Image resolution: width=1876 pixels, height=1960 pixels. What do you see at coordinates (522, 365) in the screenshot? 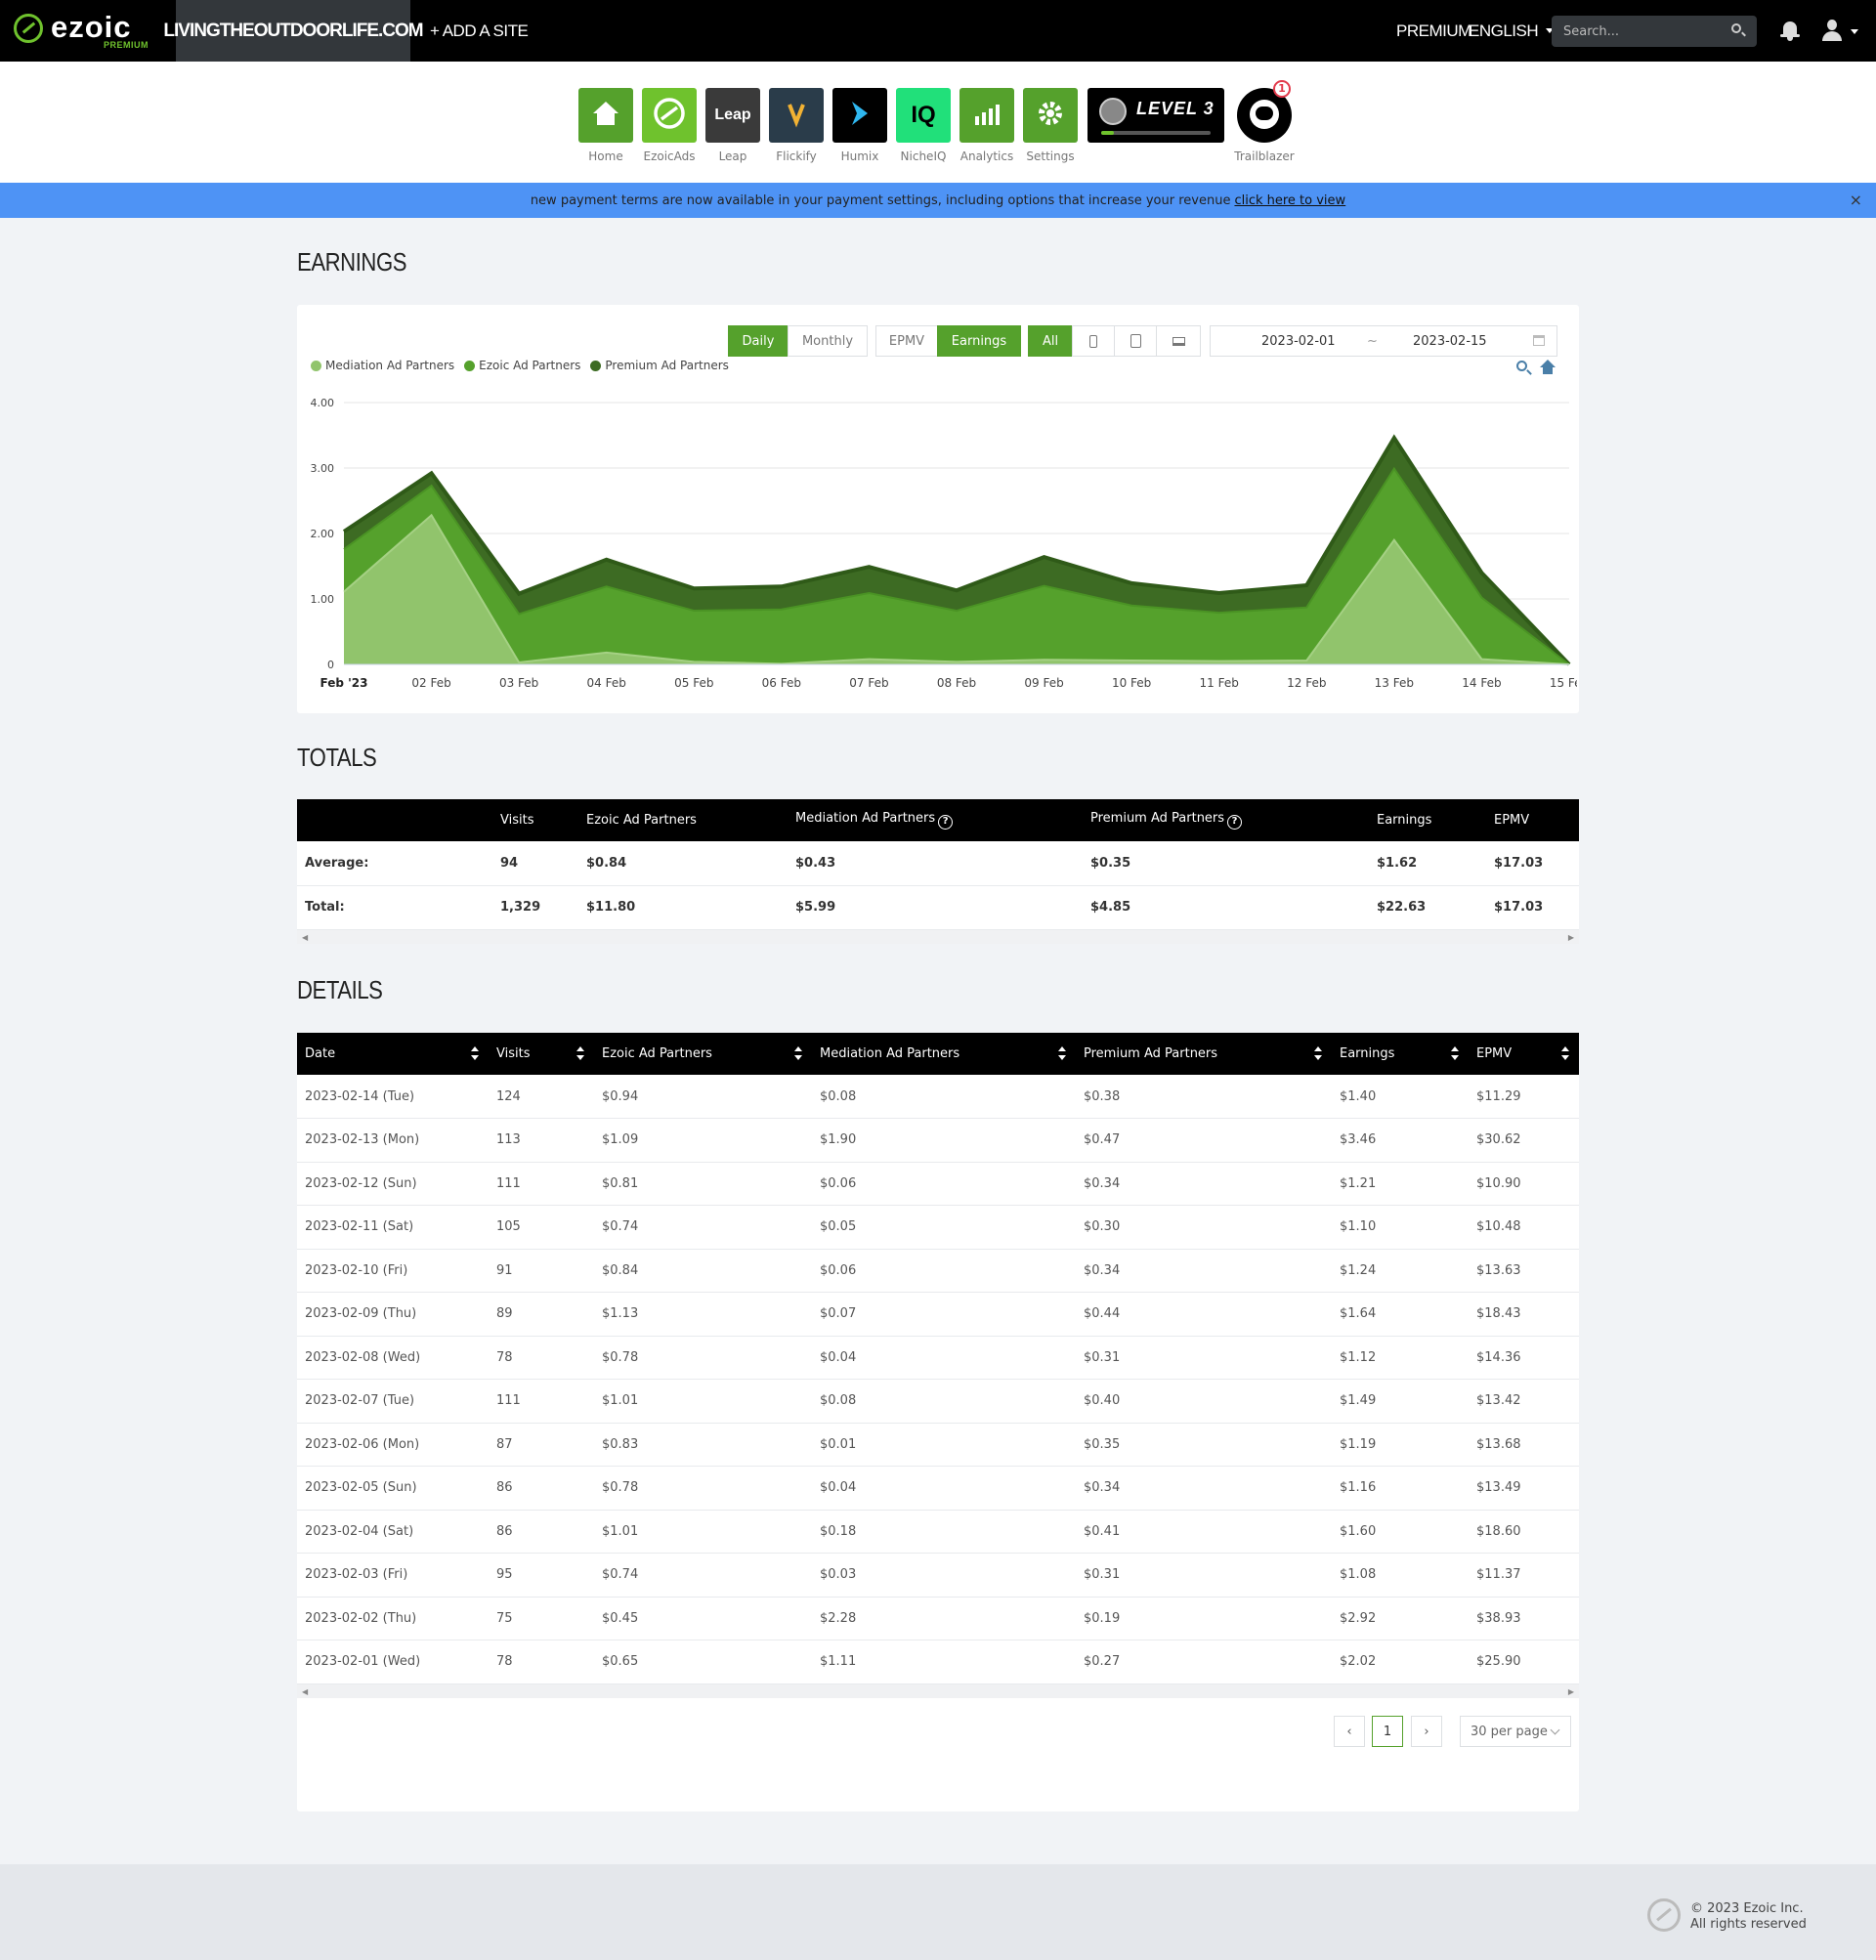
I see `legend-item: Ezoic Ad Partners` at bounding box center [522, 365].